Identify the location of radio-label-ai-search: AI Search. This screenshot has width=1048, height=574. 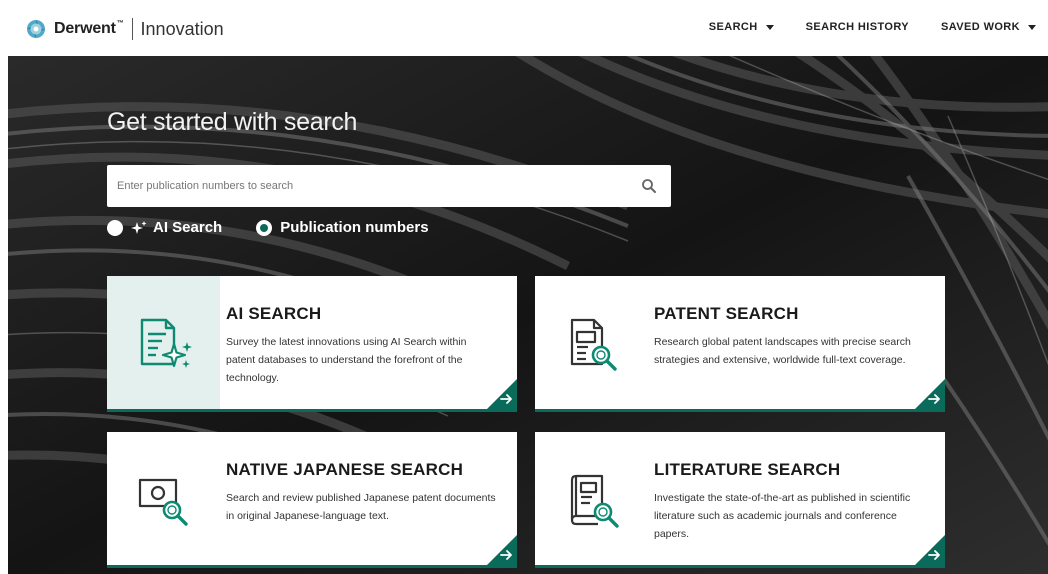
(187, 227).